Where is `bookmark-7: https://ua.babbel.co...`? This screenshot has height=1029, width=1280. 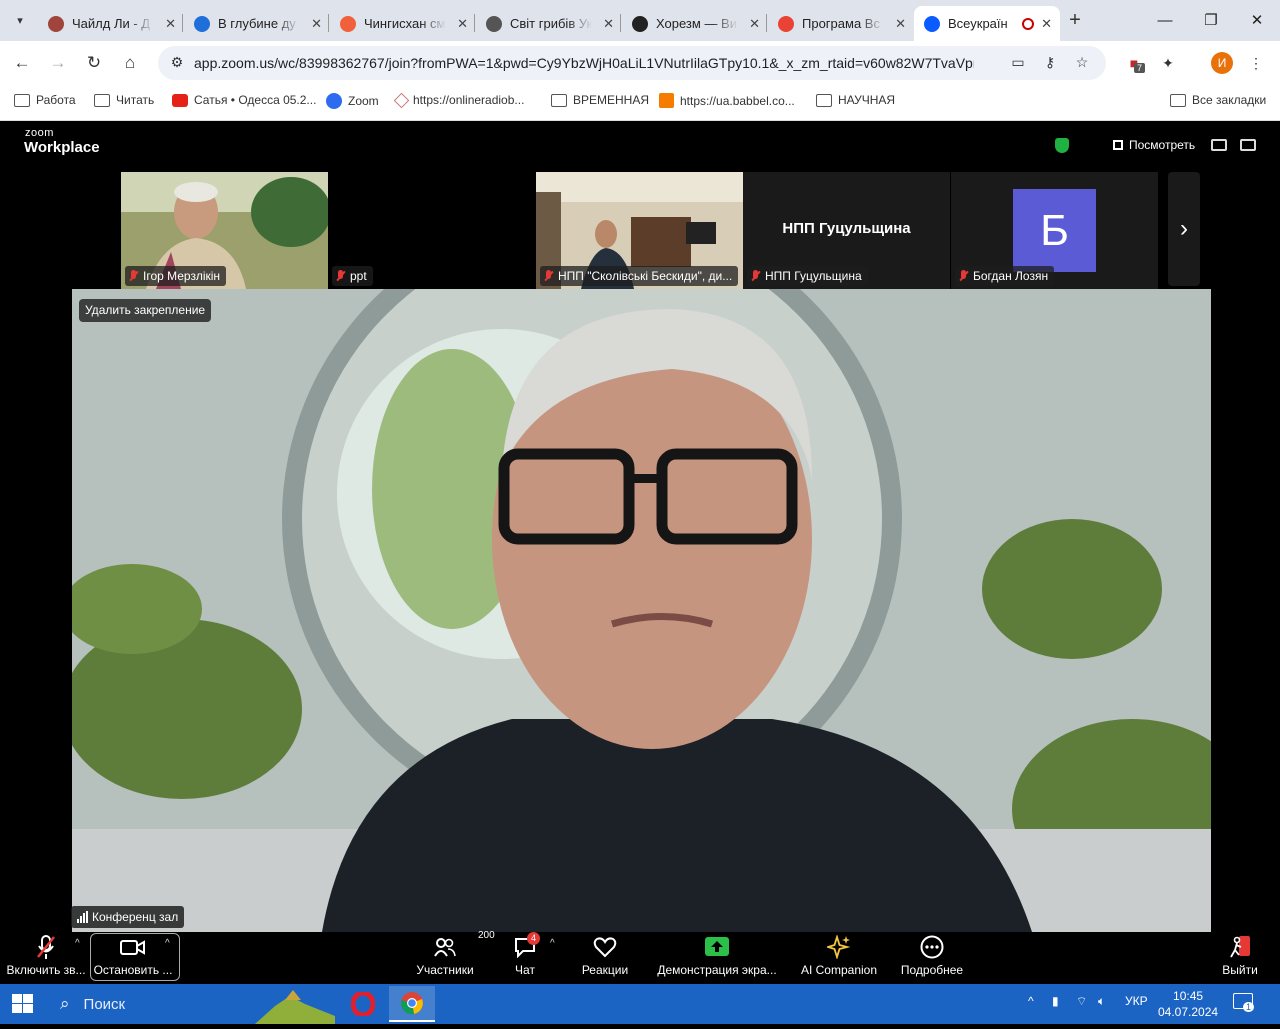 bookmark-7: https://ua.babbel.co... is located at coordinates (727, 100).